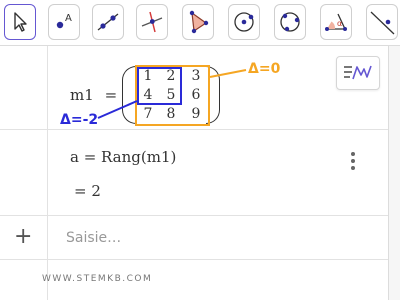 This screenshot has width=400, height=300. Describe the element at coordinates (394, 173) in the screenshot. I see `graphics-view-edge` at that location.